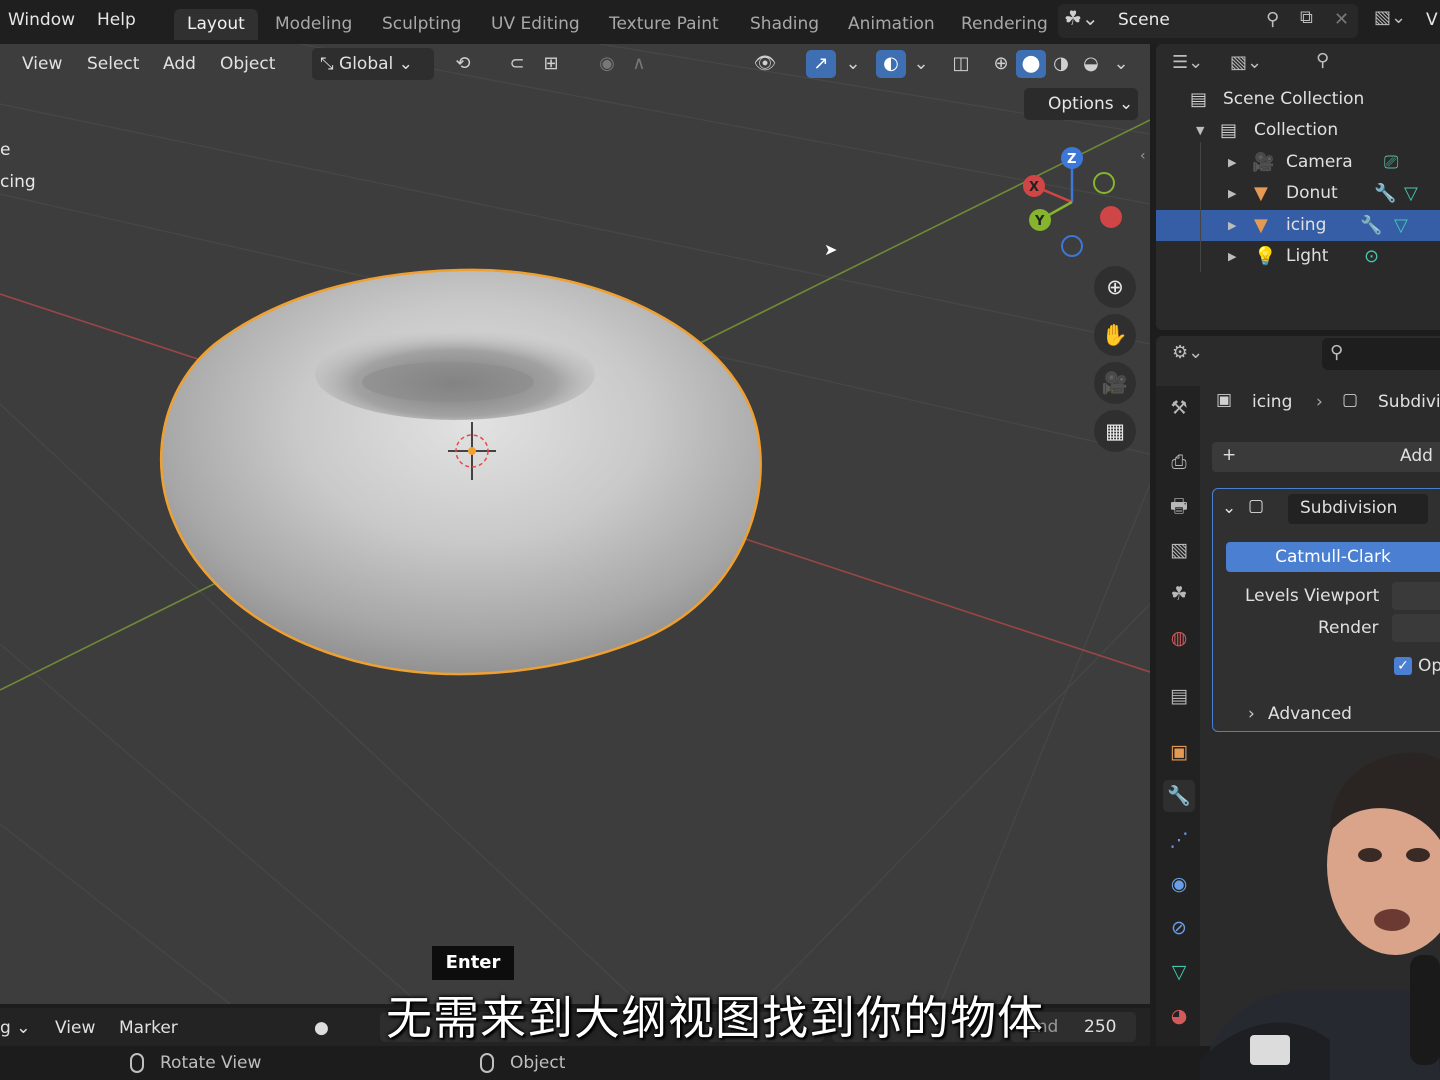  Describe the element at coordinates (1371, 256) in the screenshot. I see `light-data-icon: ⊙` at that location.